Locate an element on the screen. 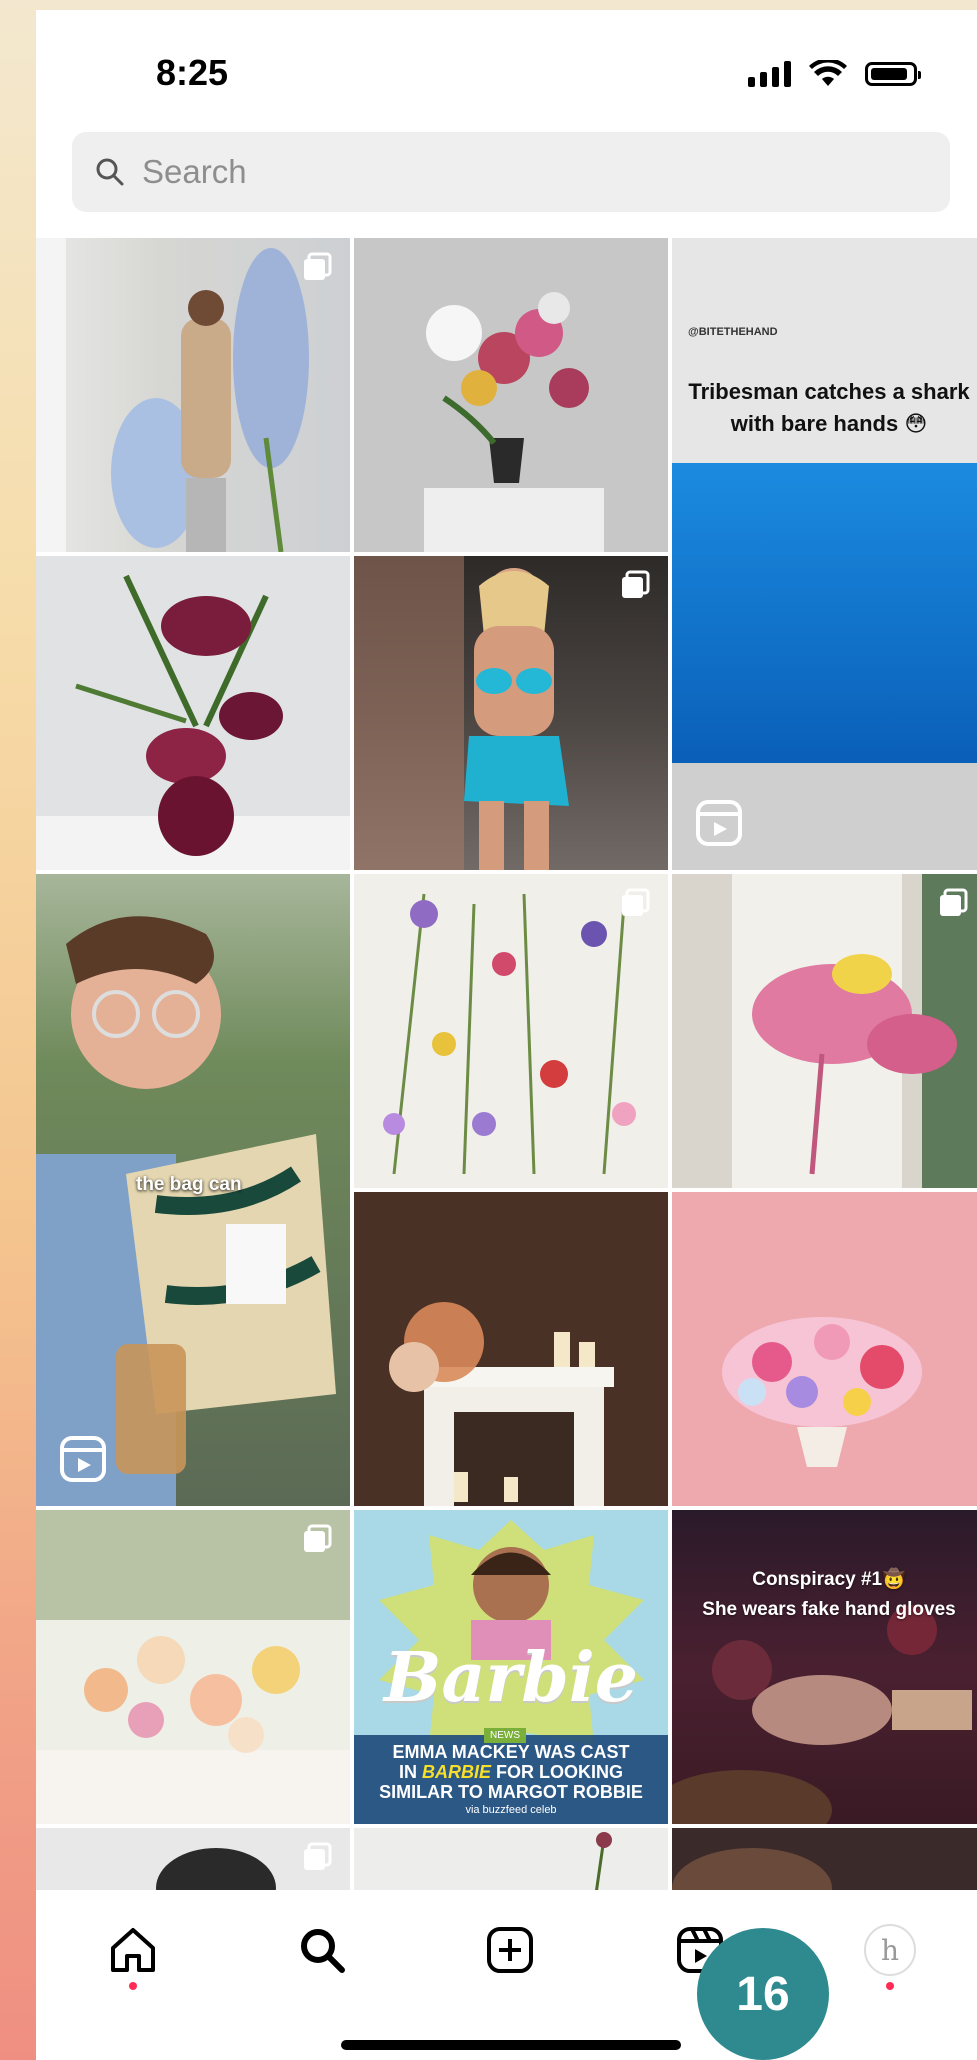 The height and width of the screenshot is (2060, 977). bridal-bouquet-image is located at coordinates (854, 1031).